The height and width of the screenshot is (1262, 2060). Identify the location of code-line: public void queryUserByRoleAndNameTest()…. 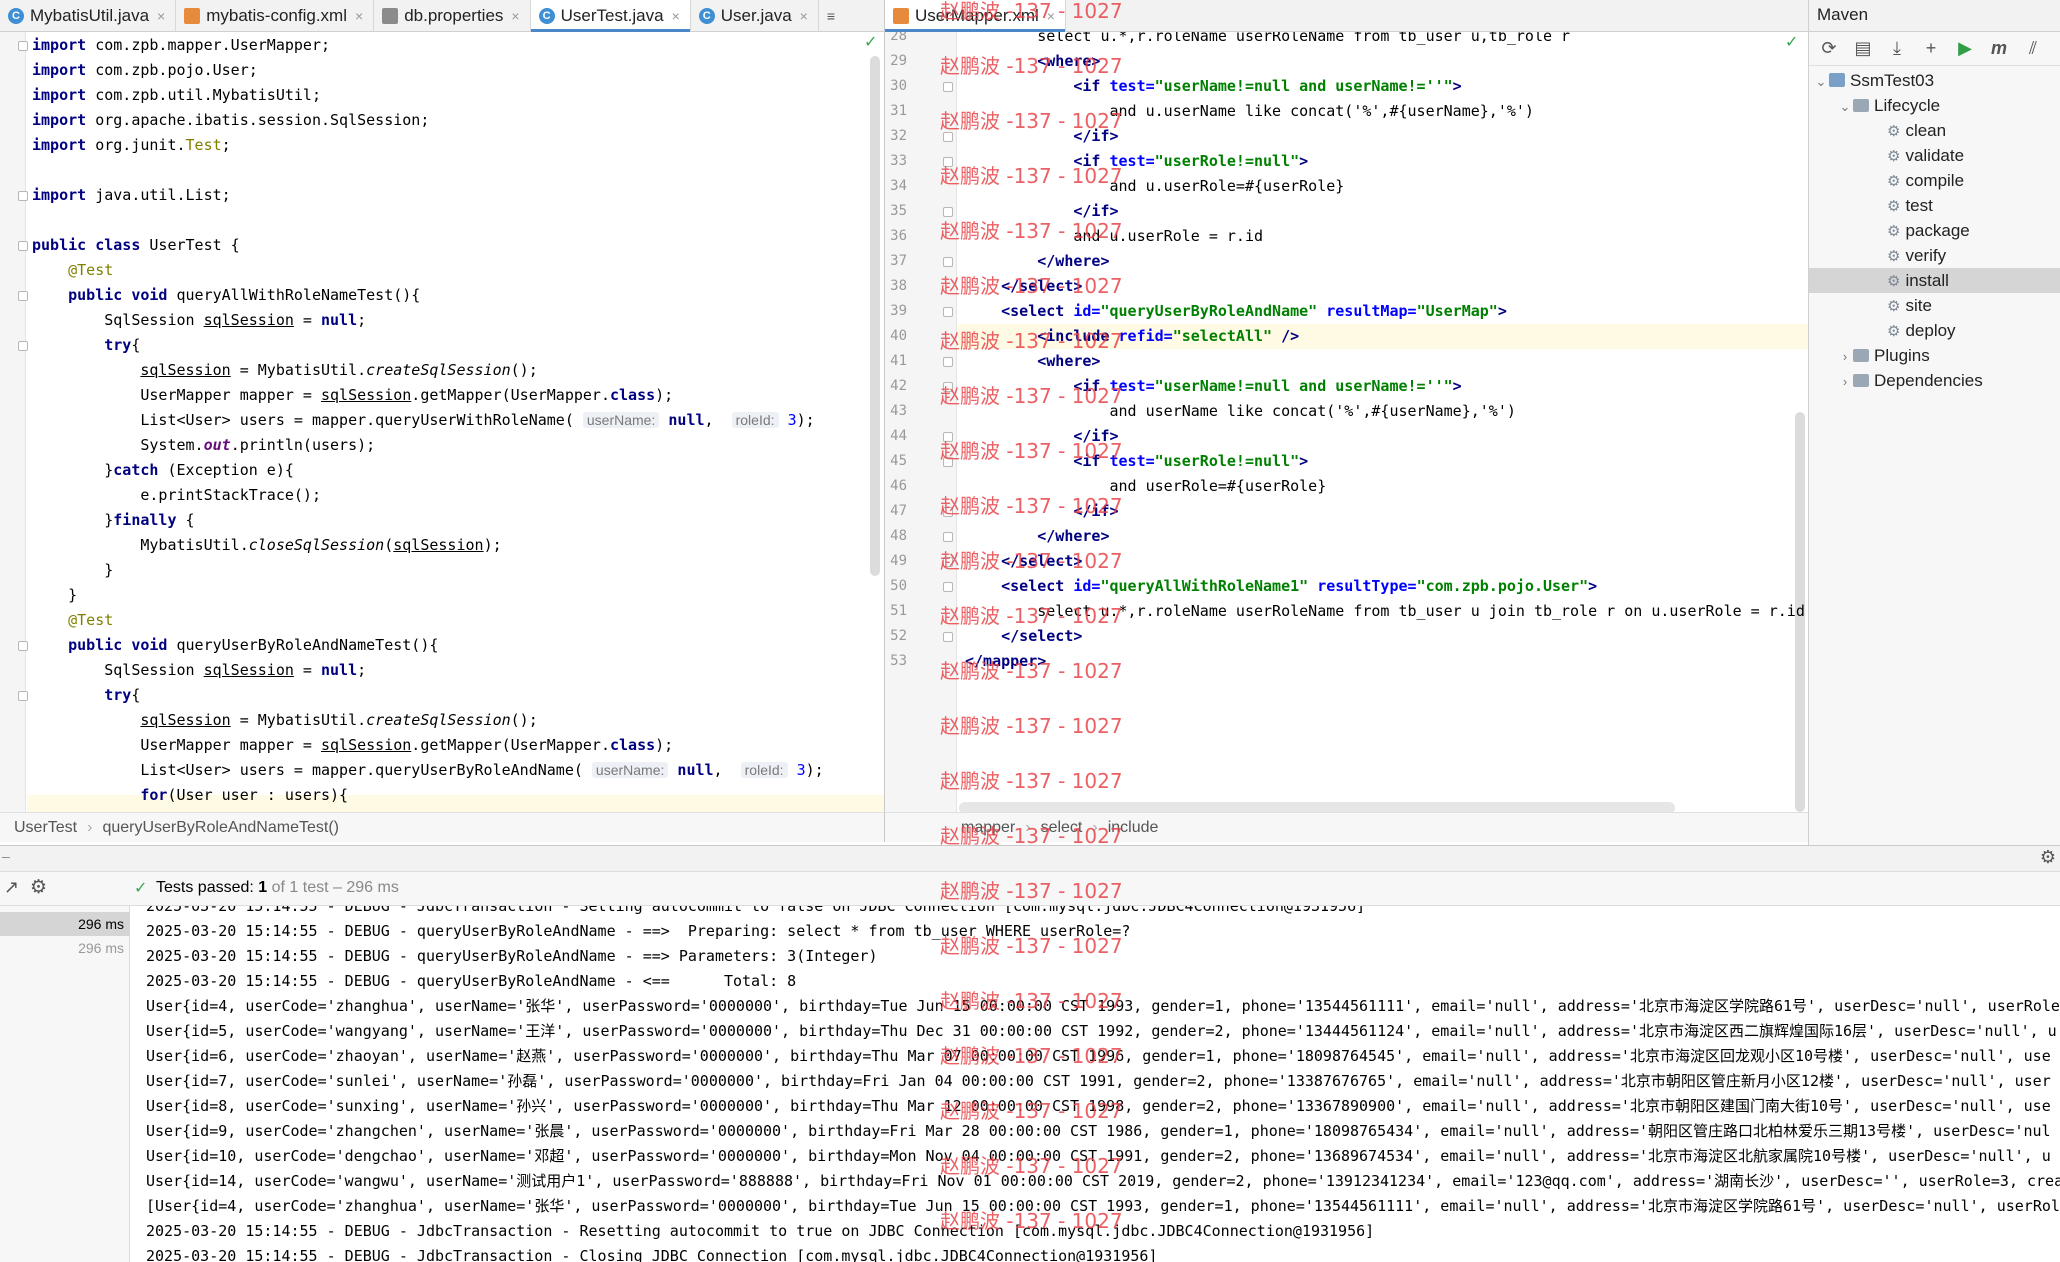
(235, 645).